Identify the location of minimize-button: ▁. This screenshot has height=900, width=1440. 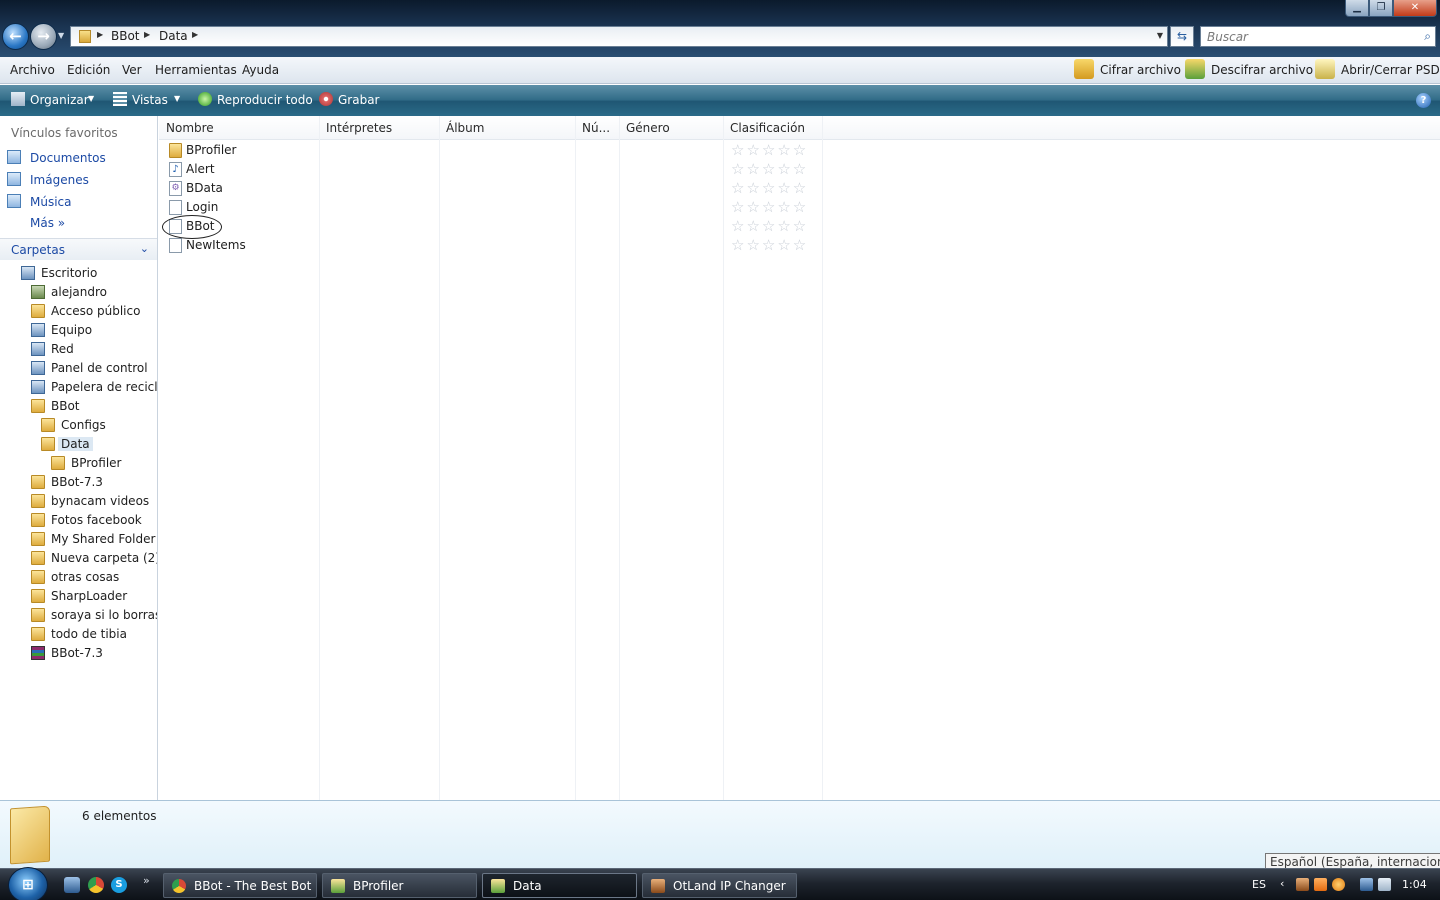
(1357, 8).